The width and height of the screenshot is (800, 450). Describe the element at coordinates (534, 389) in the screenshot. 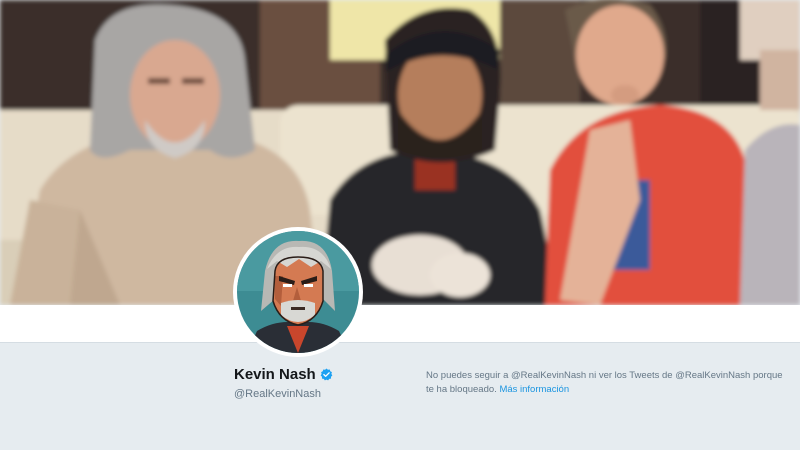

I see `more-info-link: Más información` at that location.